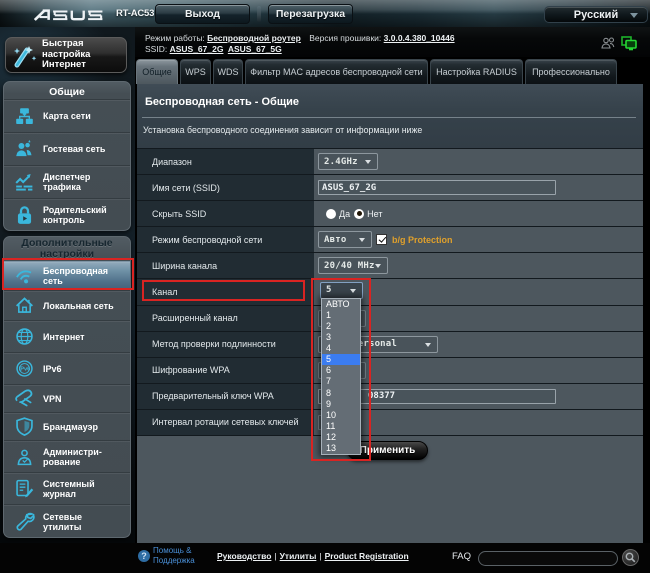 This screenshot has height=573, width=650. I want to click on input-1: ASUS_67_2G, so click(437, 188).